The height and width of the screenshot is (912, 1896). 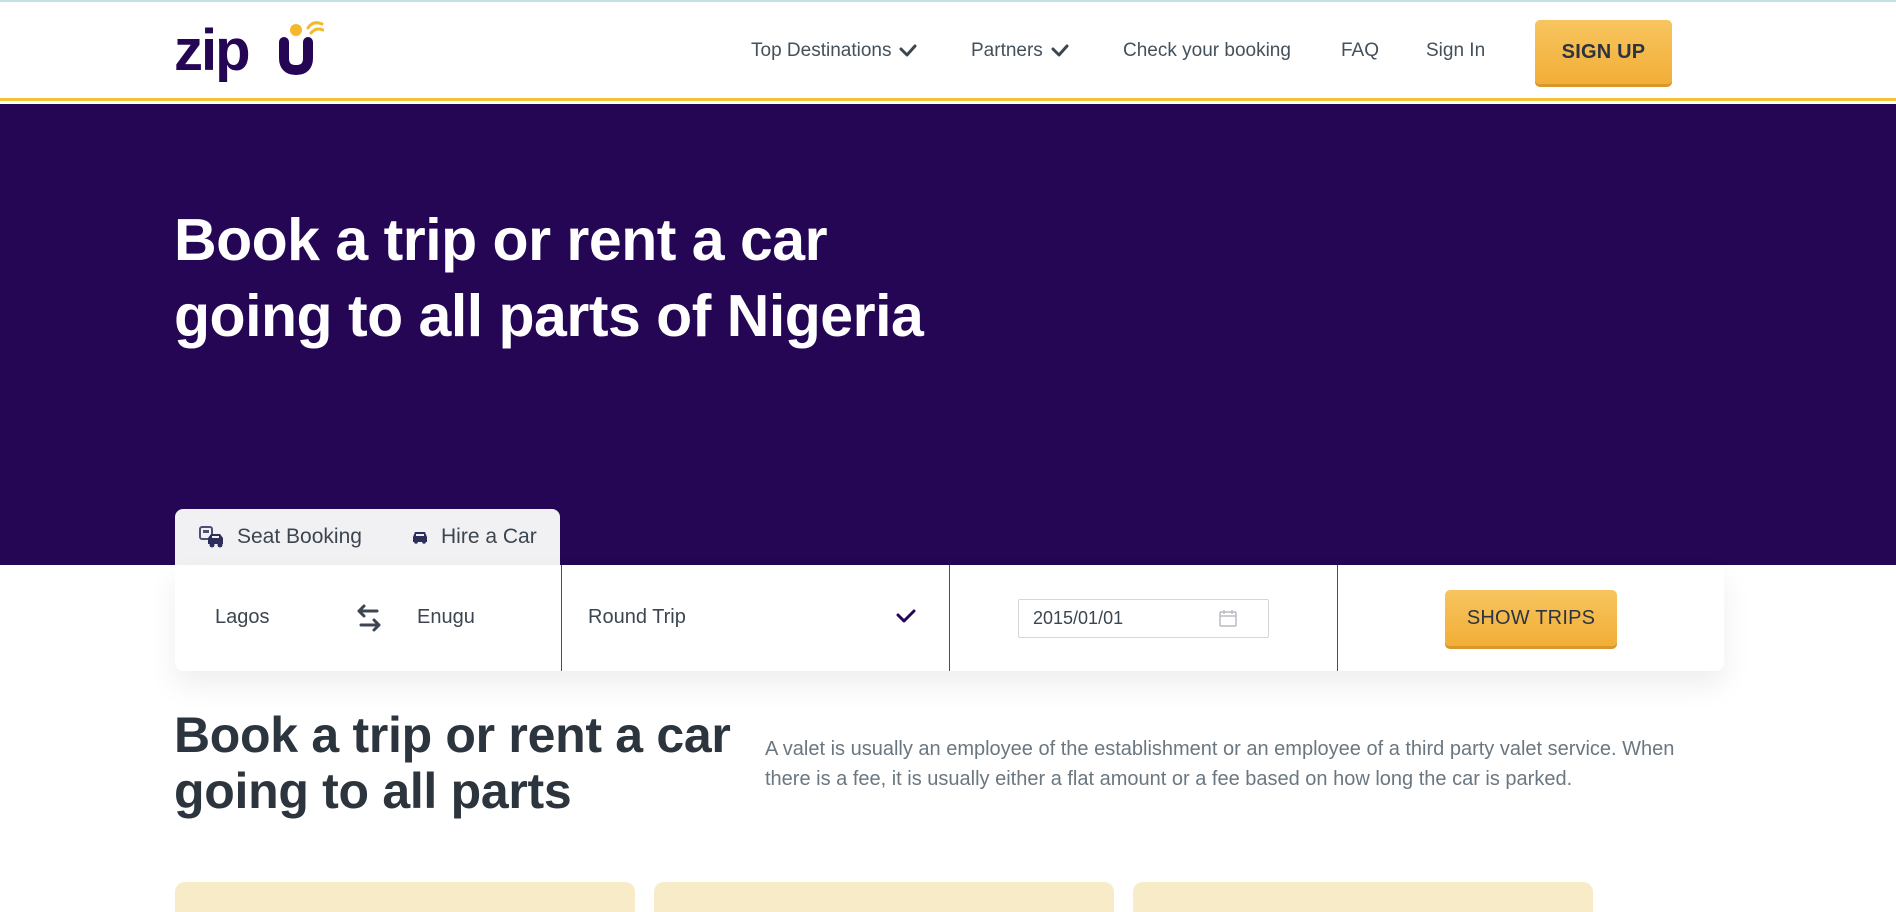 I want to click on tab-seat-booking: Seat Booking, so click(x=280, y=537).